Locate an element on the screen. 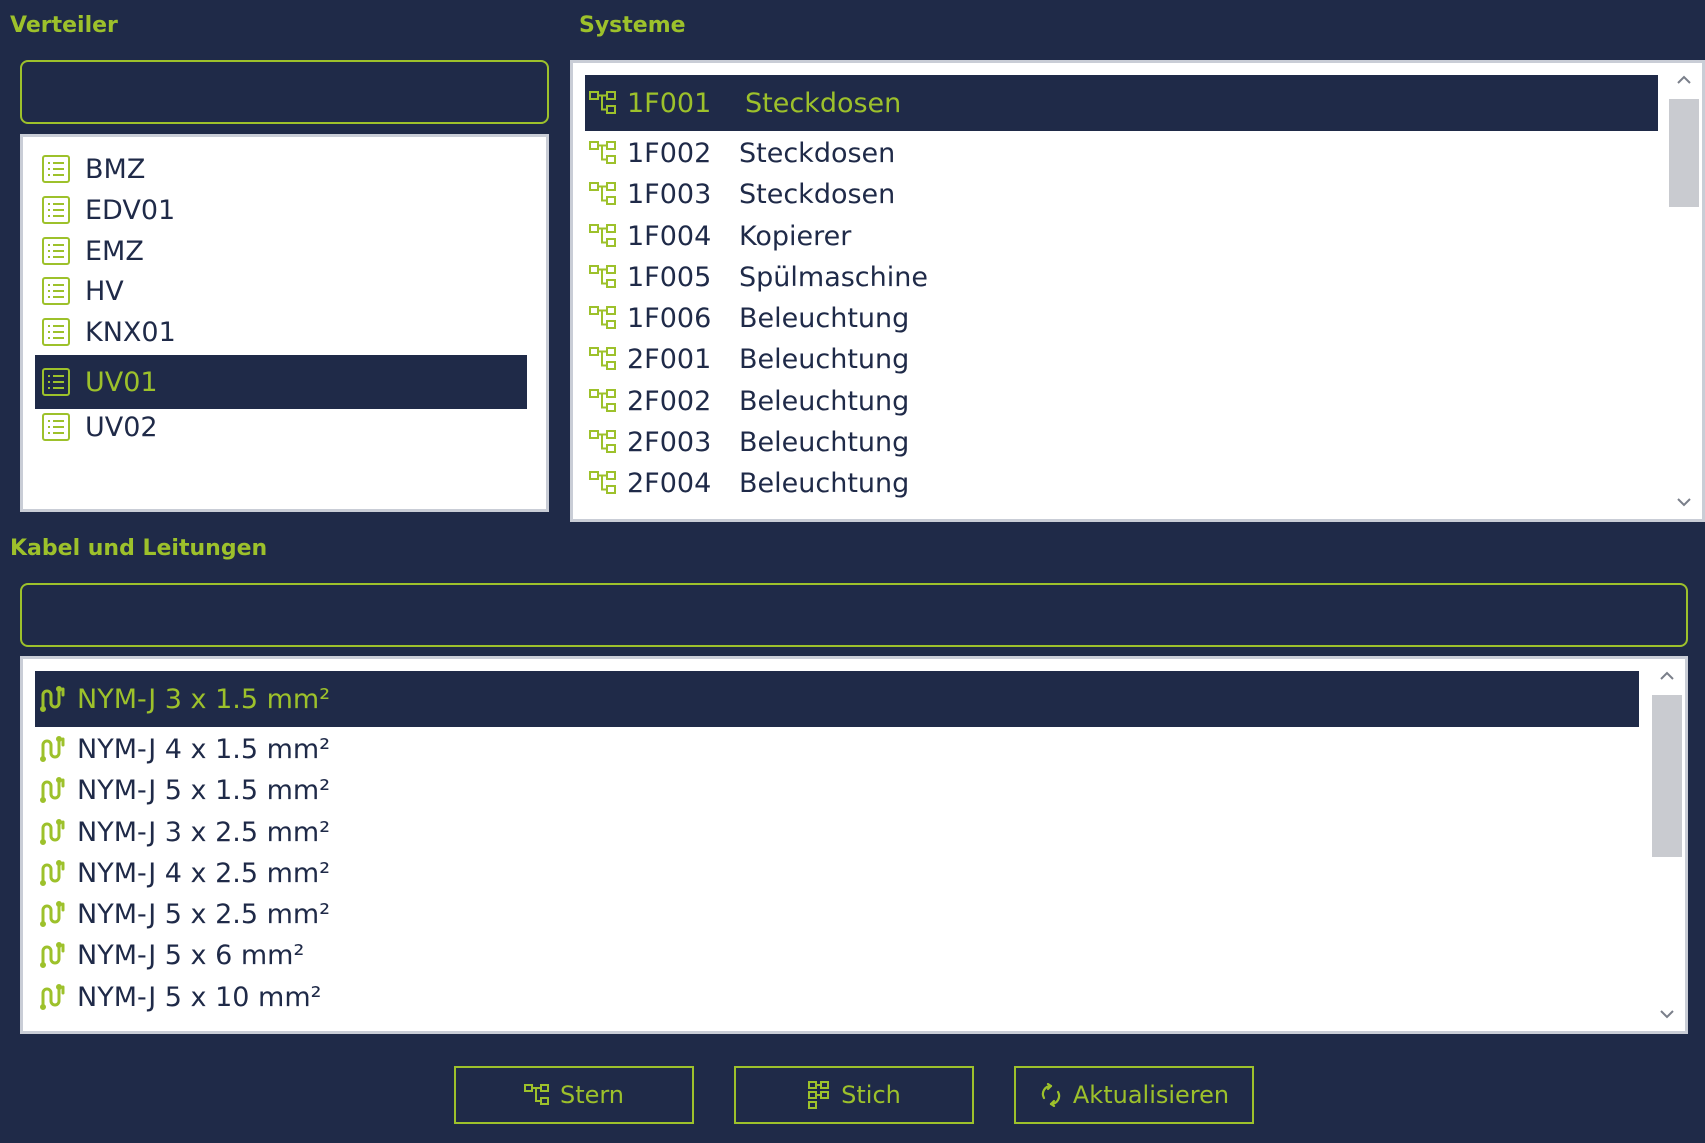  system-item: 2F003 Beleuchtung is located at coordinates (885, 442).